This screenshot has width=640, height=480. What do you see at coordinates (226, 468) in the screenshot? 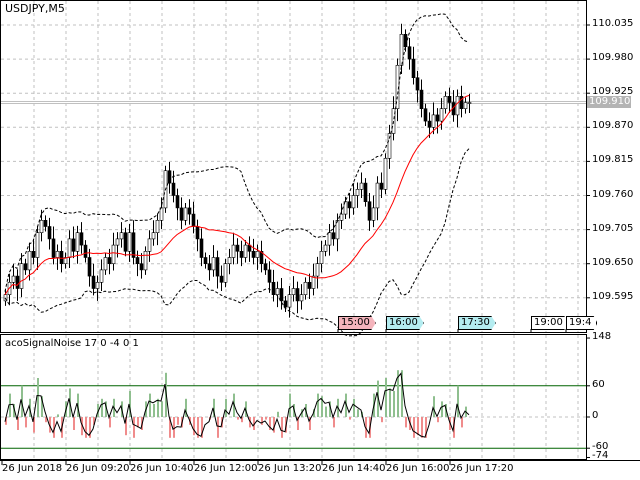
I see `time-axis-label: 26 Jun 12:00` at bounding box center [226, 468].